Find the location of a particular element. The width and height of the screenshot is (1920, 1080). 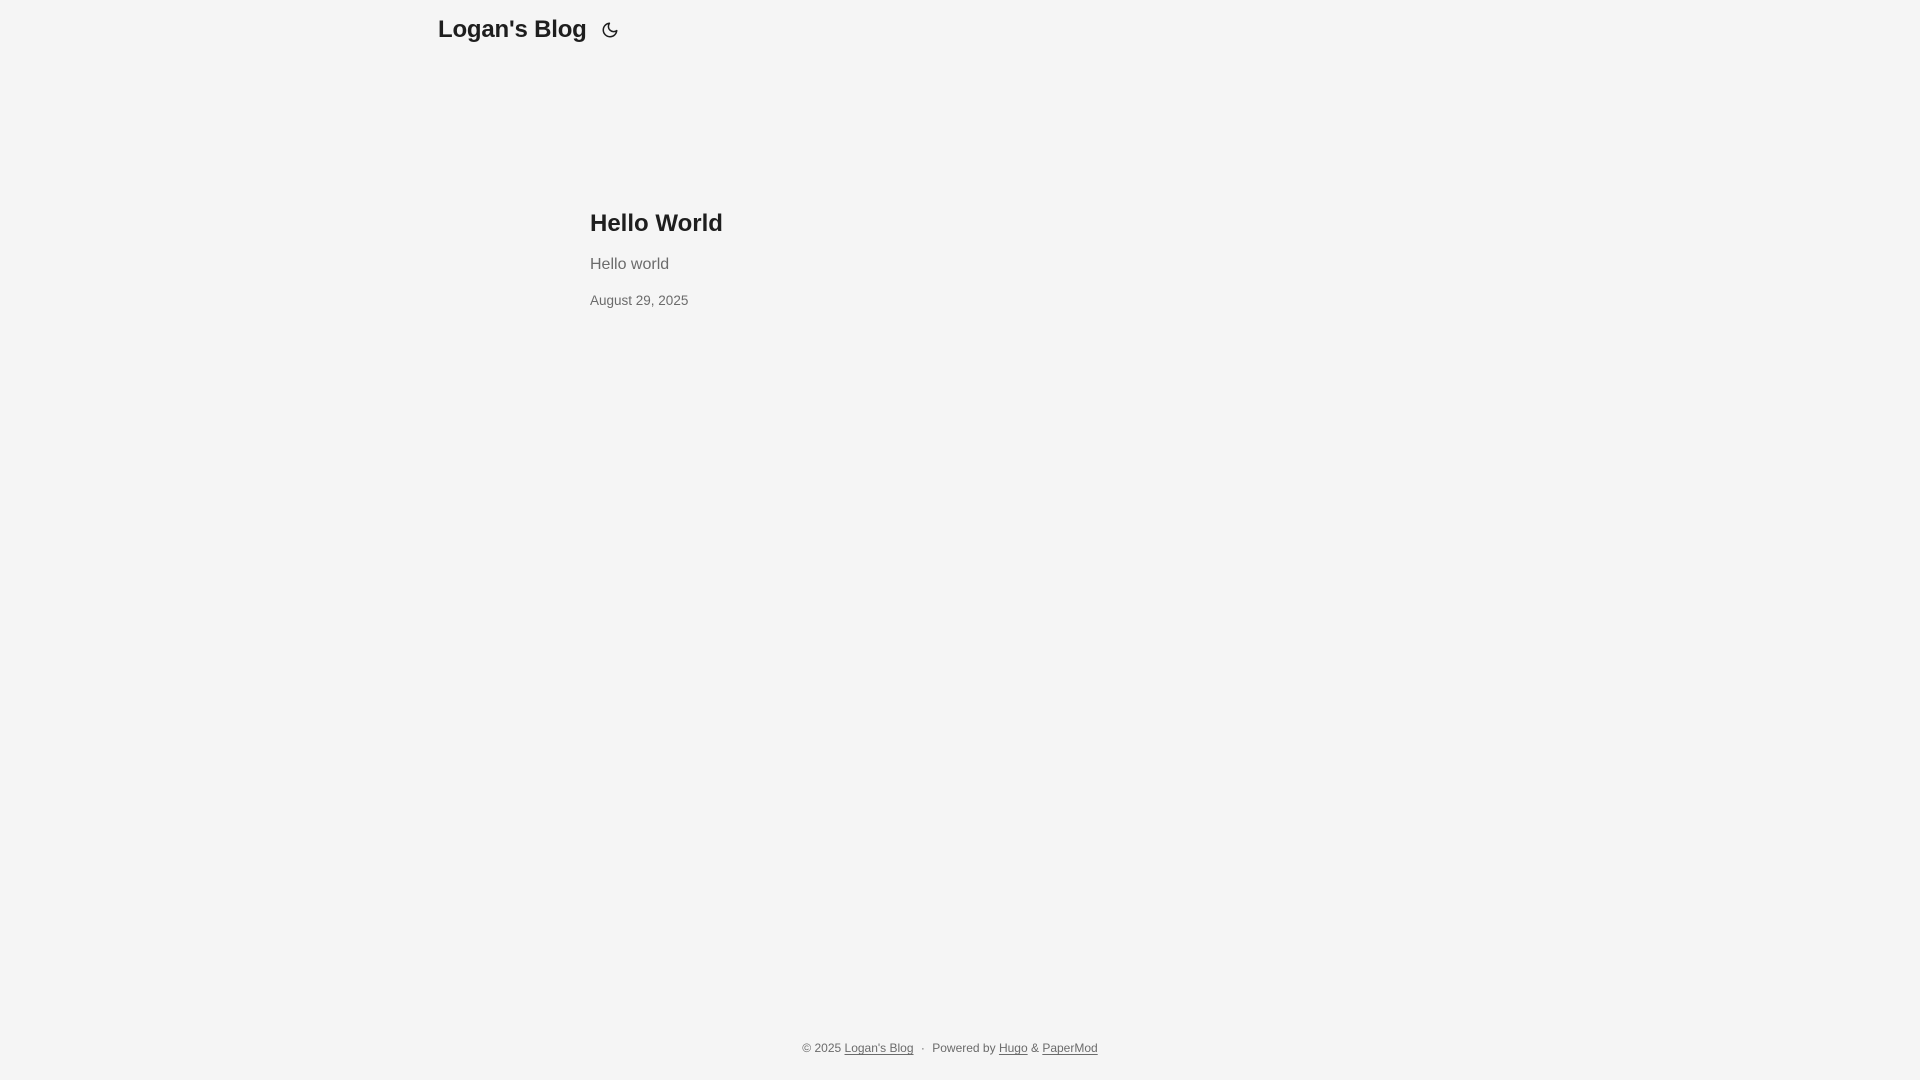

ampersand-text: & is located at coordinates (1034, 1048).